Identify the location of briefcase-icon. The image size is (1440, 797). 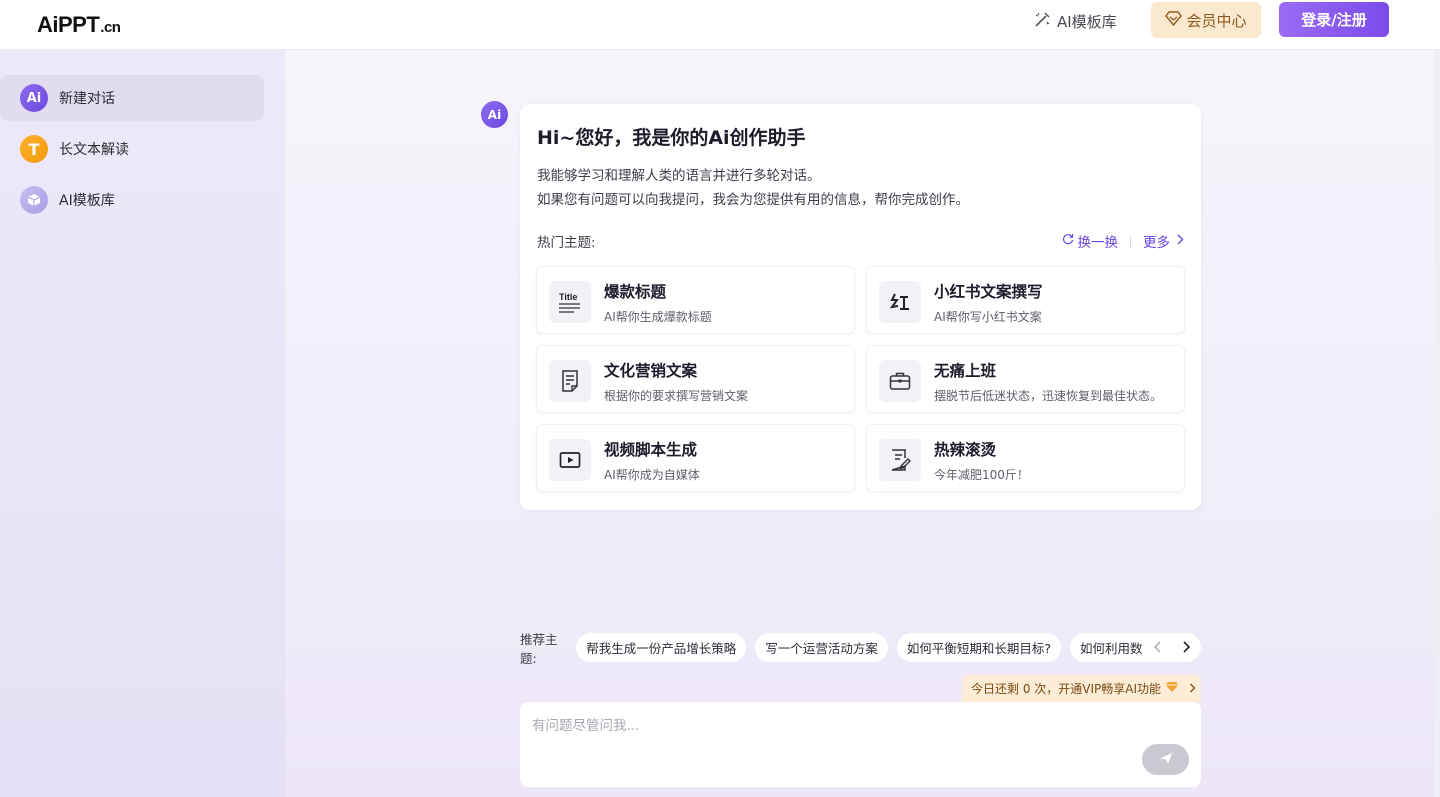
(900, 381).